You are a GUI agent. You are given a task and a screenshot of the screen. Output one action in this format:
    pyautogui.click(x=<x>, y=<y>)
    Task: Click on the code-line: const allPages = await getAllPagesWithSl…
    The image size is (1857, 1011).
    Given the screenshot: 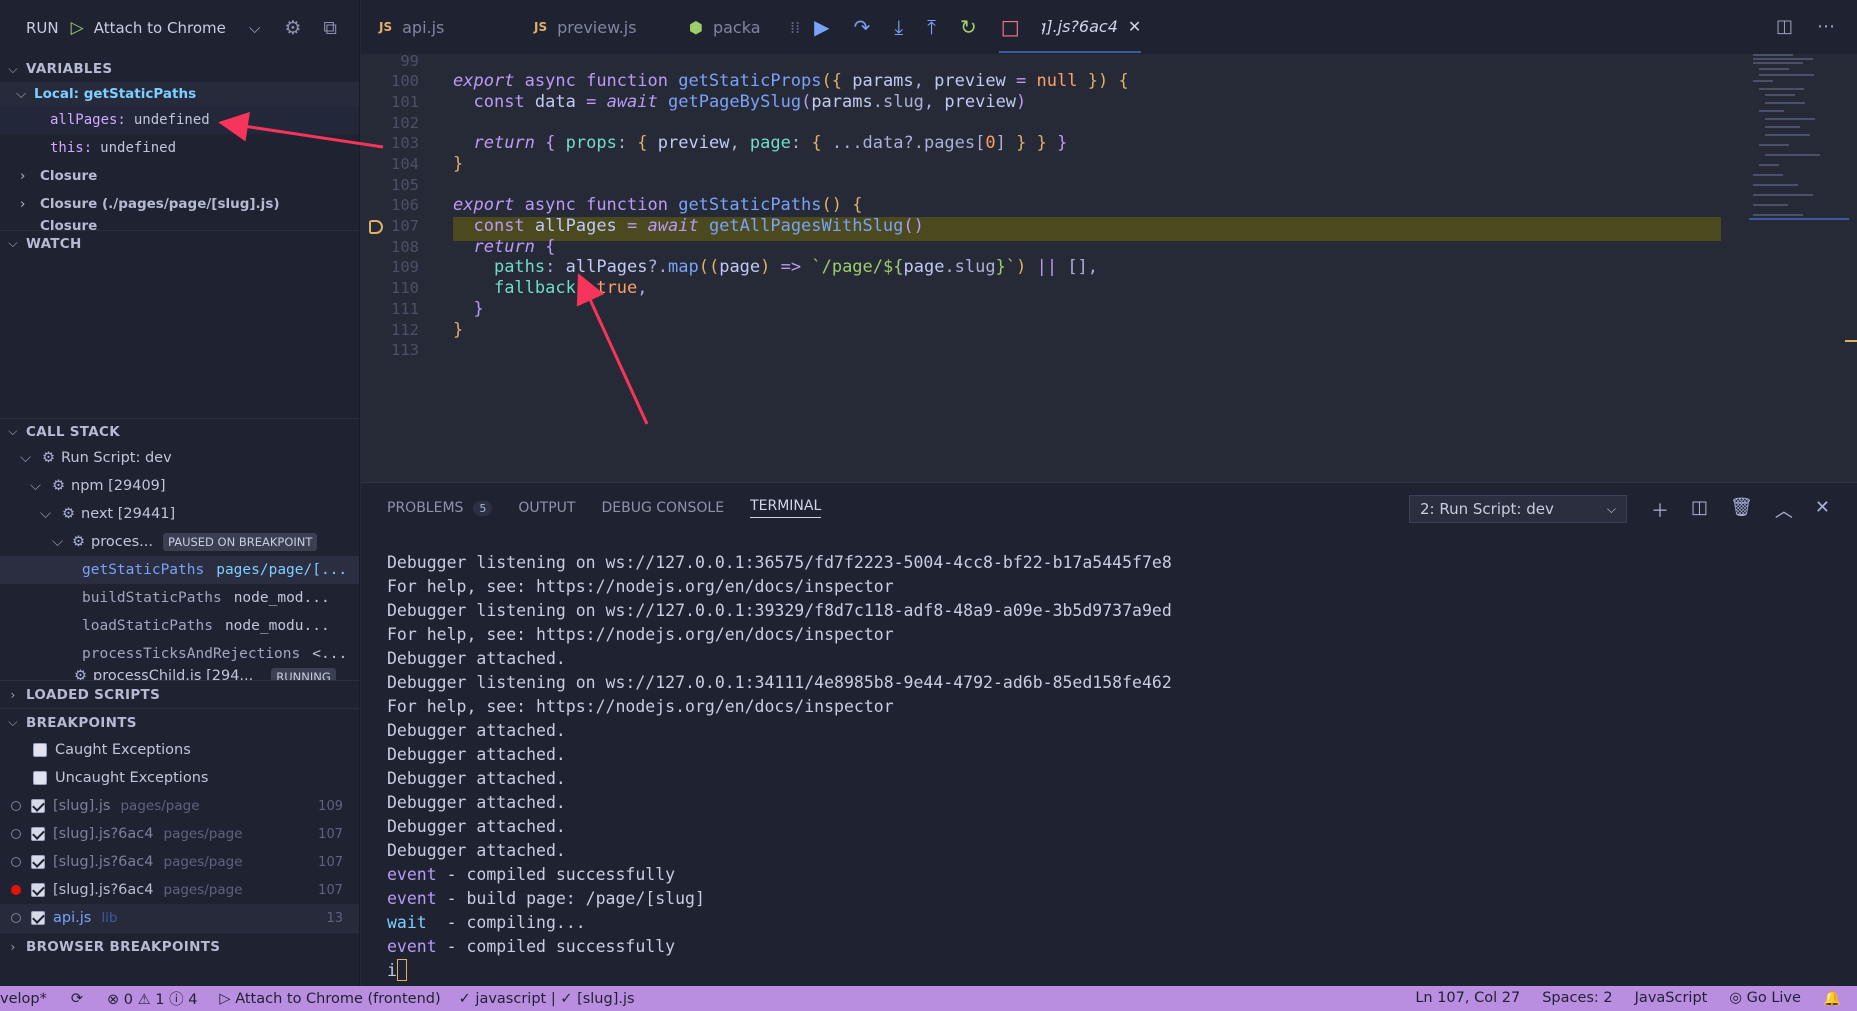 What is the action you would take?
    pyautogui.click(x=698, y=226)
    